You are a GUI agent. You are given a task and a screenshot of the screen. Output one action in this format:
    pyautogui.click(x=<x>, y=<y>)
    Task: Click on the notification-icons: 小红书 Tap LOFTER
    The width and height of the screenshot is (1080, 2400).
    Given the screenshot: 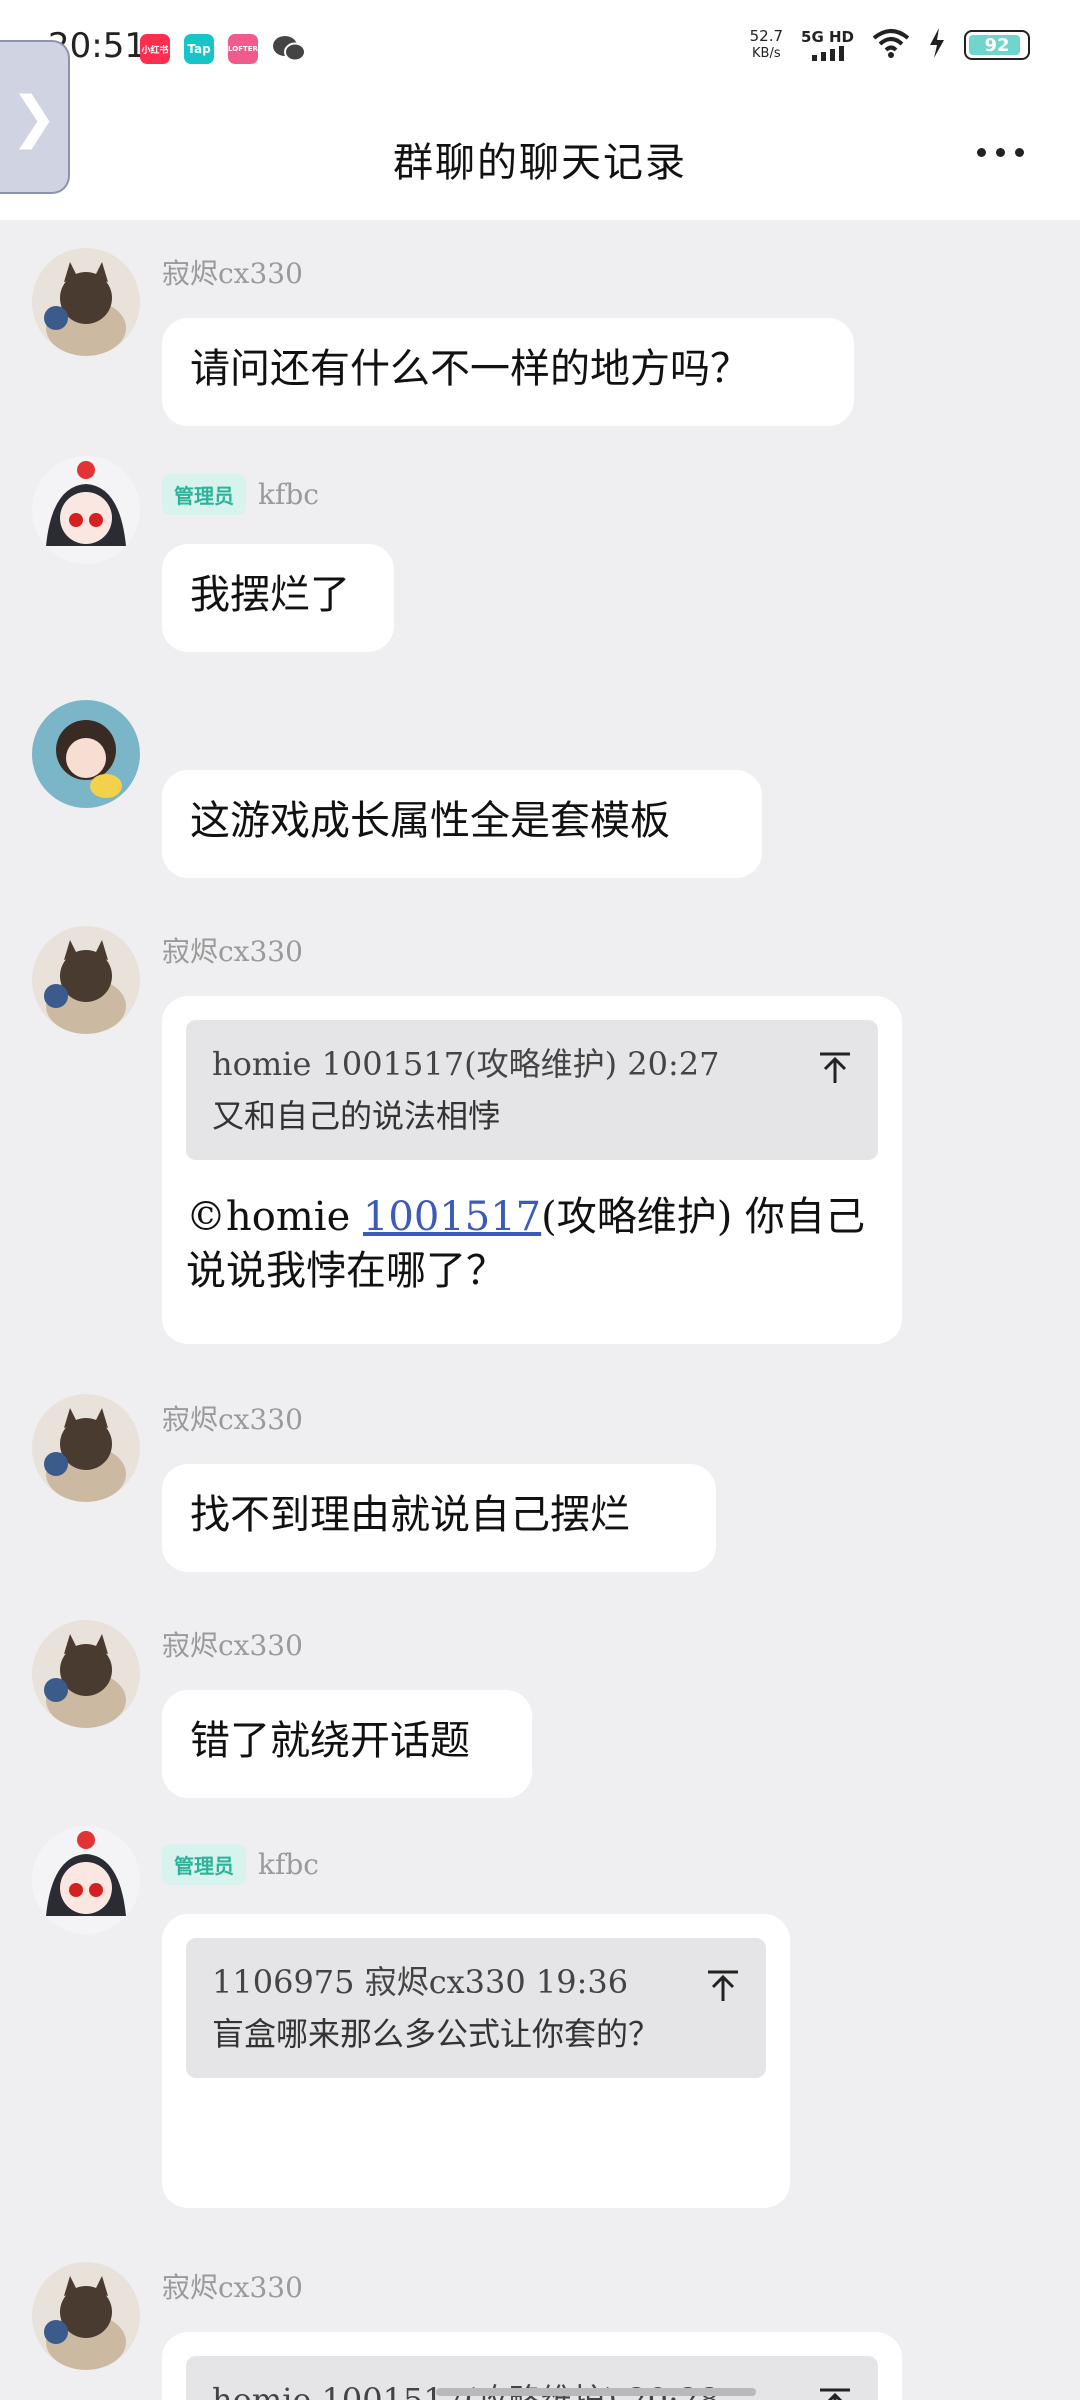 What is the action you would take?
    pyautogui.click(x=223, y=49)
    